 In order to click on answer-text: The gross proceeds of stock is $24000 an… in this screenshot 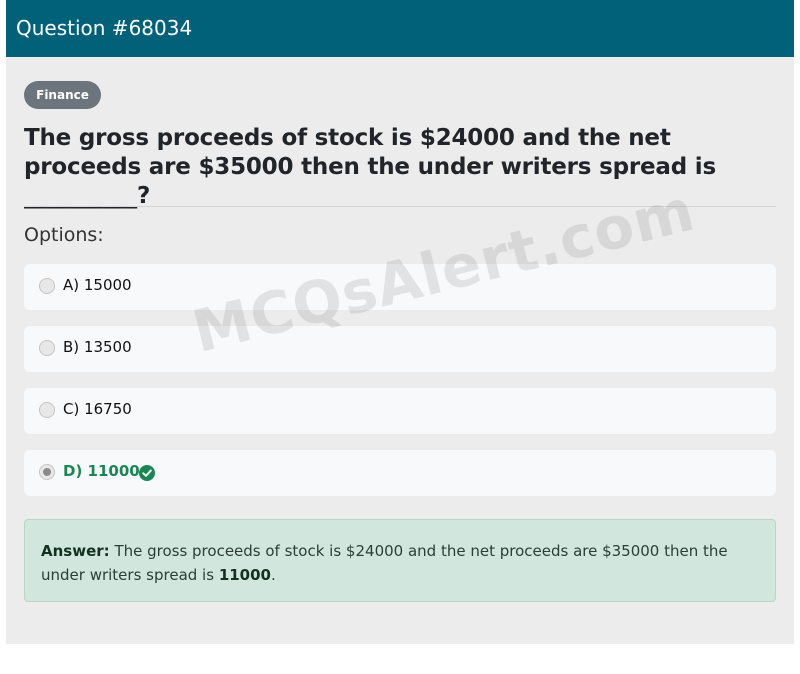, I will do `click(384, 563)`.